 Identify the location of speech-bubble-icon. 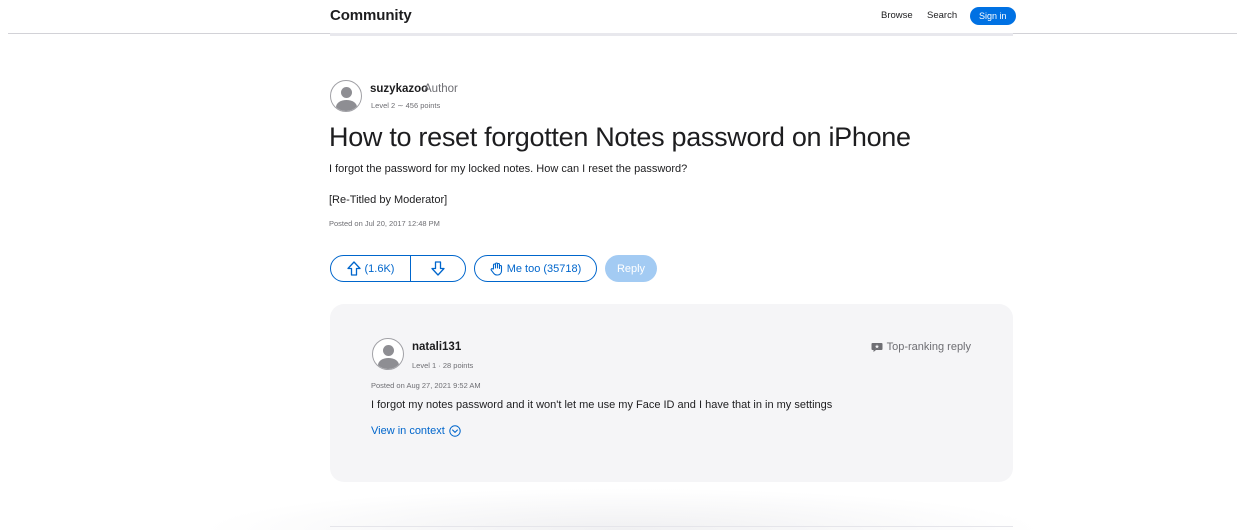
(877, 347).